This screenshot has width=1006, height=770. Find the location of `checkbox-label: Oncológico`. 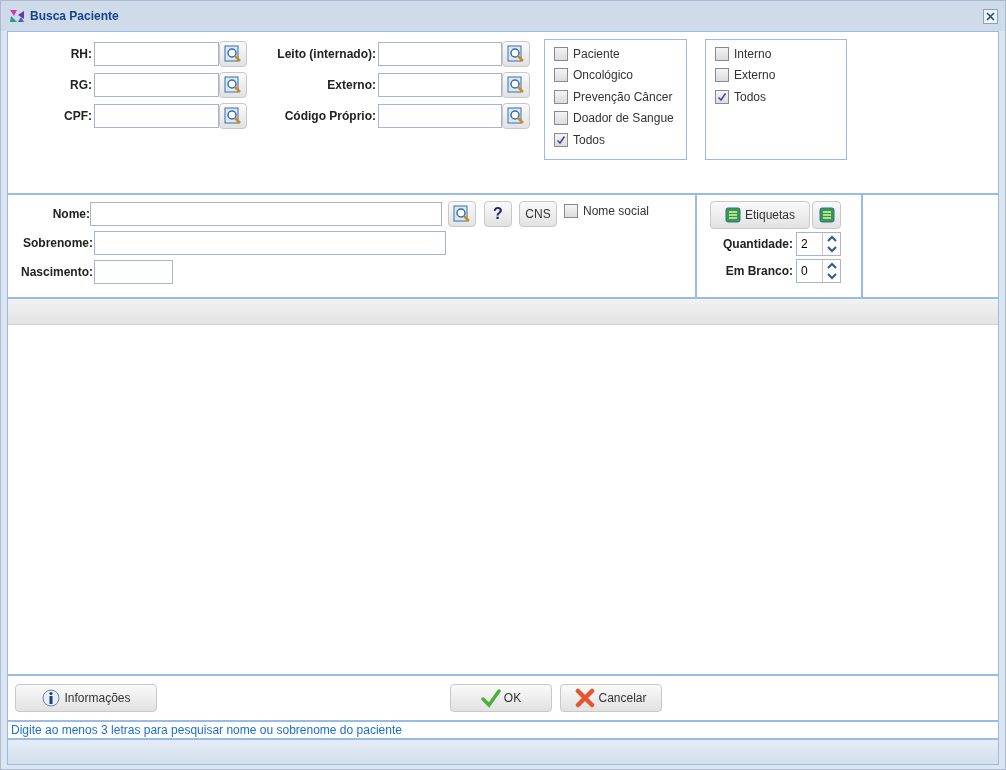

checkbox-label: Oncológico is located at coordinates (603, 76).